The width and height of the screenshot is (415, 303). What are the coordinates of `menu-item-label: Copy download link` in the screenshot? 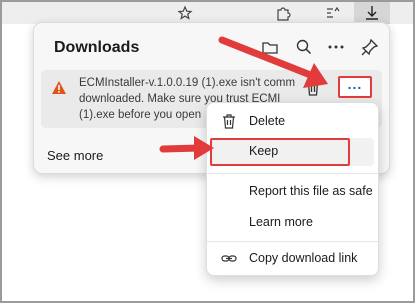 It's located at (303, 258).